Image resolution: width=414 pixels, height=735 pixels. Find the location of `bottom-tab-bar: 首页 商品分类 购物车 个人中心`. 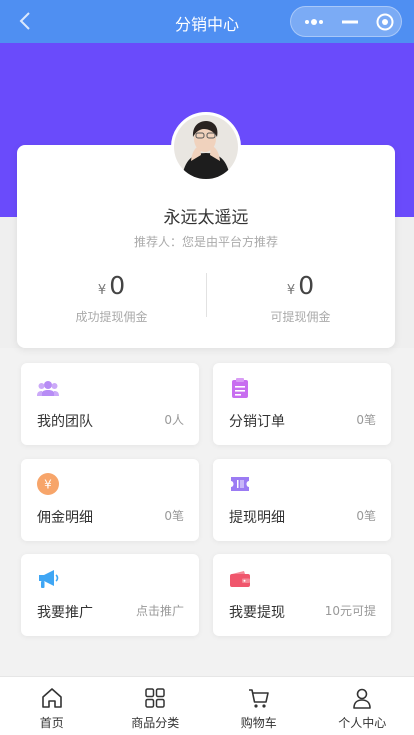

bottom-tab-bar: 首页 商品分类 购物车 个人中心 is located at coordinates (207, 705).